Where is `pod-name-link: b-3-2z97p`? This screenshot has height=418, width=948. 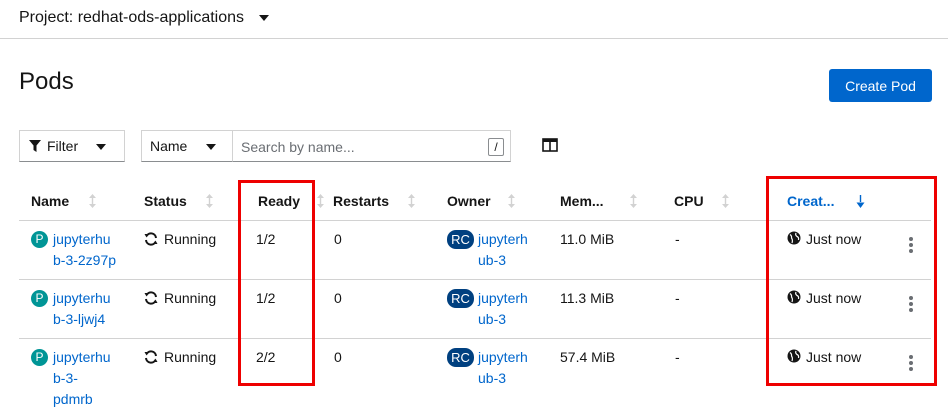 pod-name-link: b-3-2z97p is located at coordinates (84, 260).